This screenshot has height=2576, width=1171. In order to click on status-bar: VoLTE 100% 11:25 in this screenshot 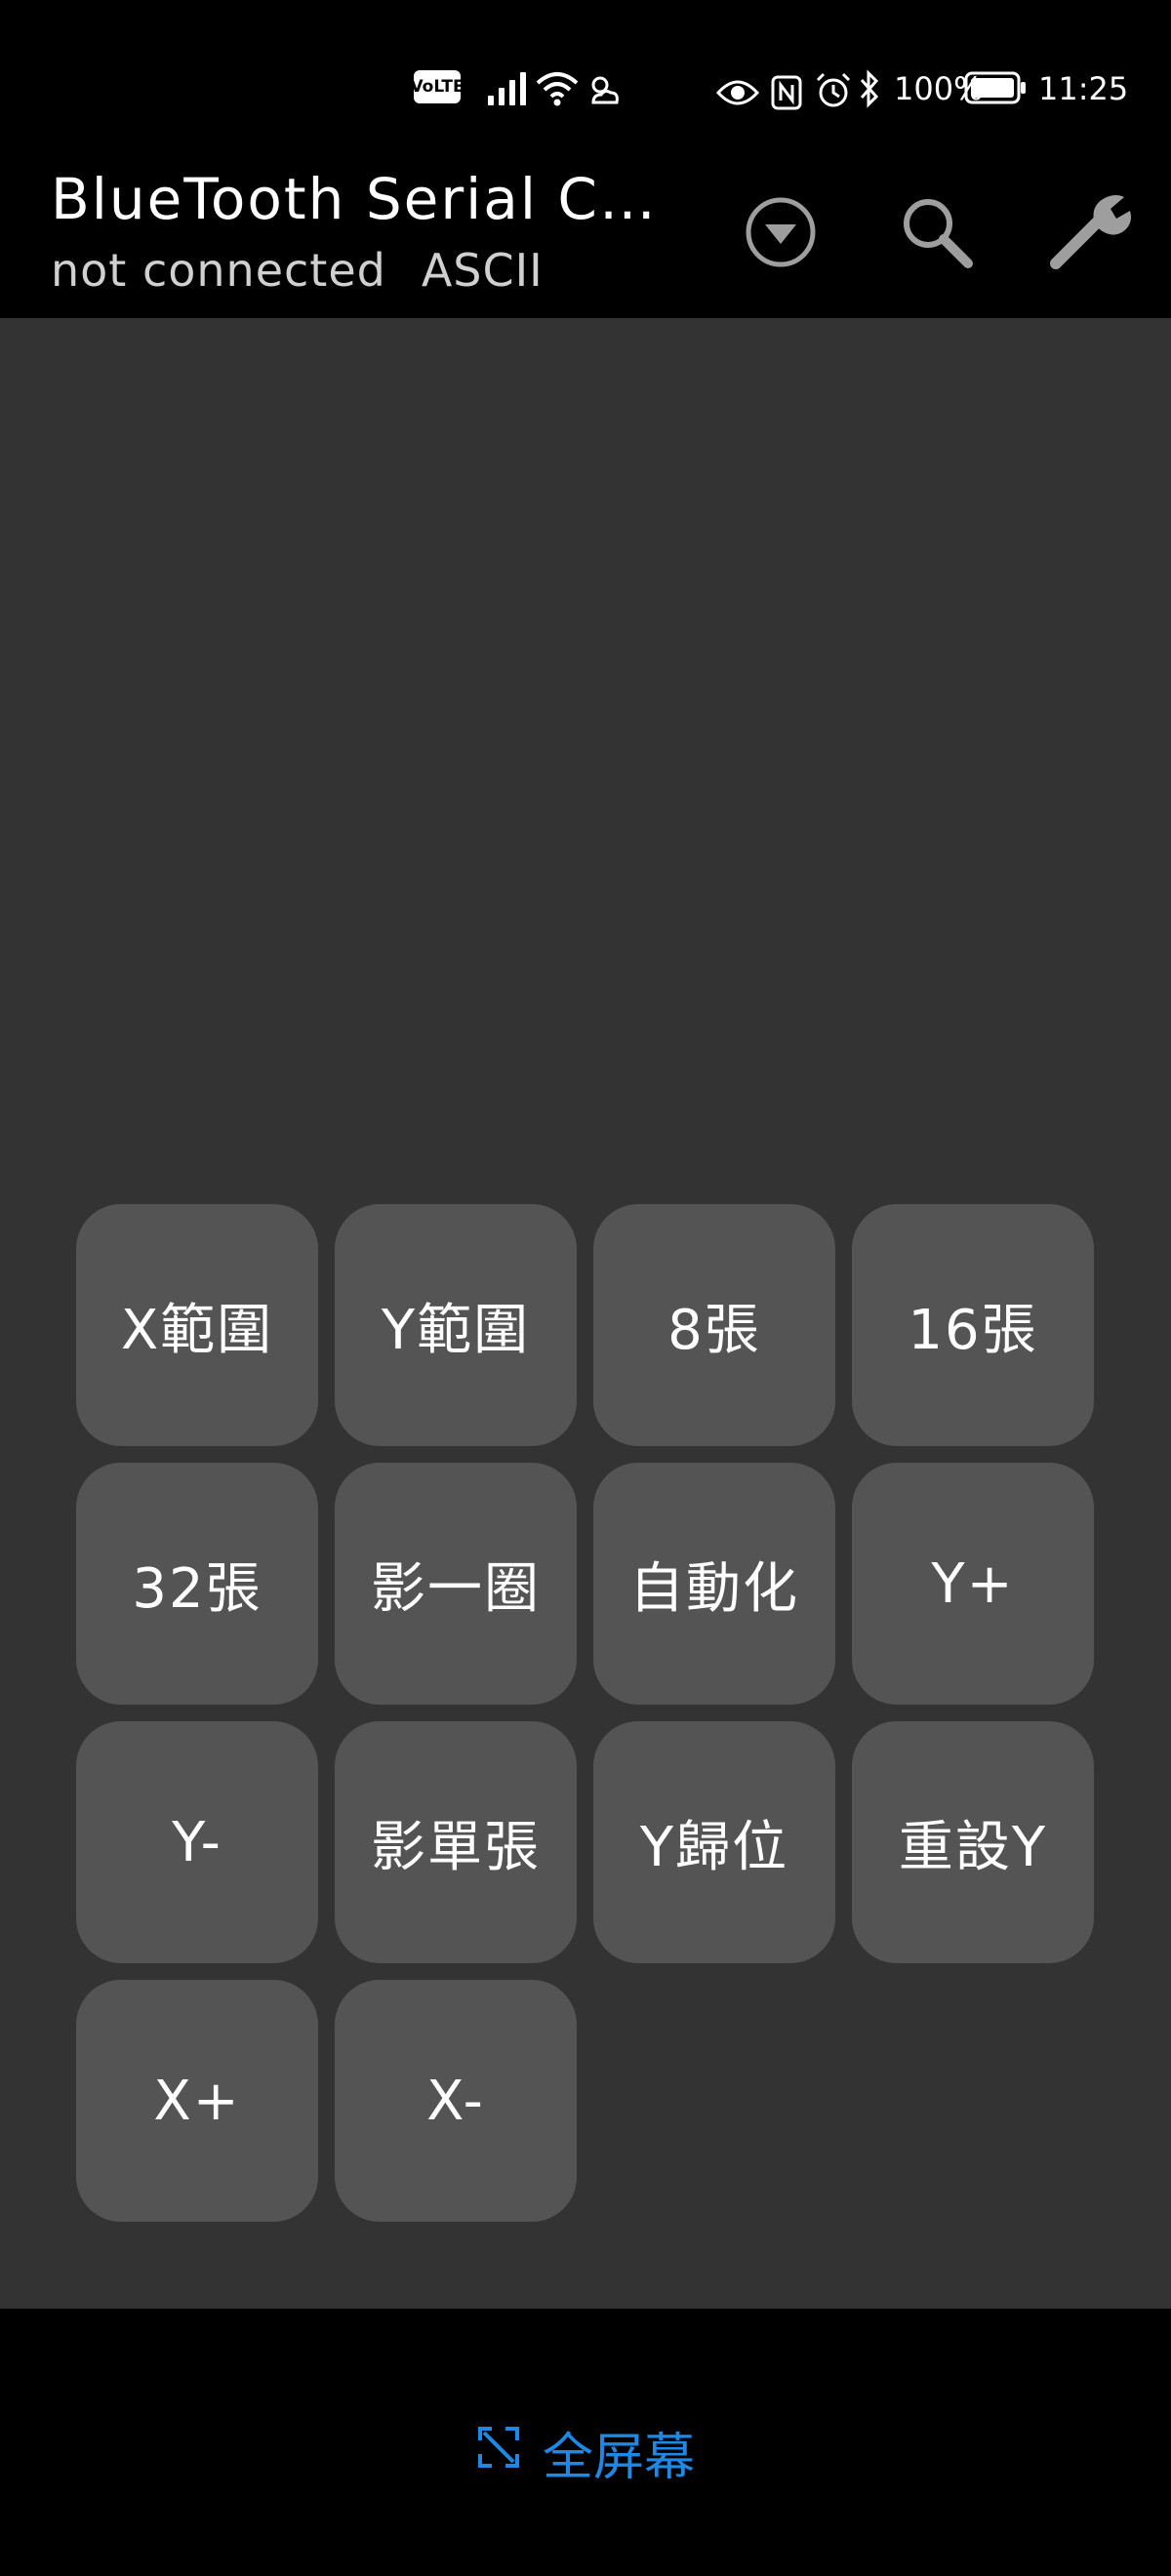, I will do `click(585, 78)`.